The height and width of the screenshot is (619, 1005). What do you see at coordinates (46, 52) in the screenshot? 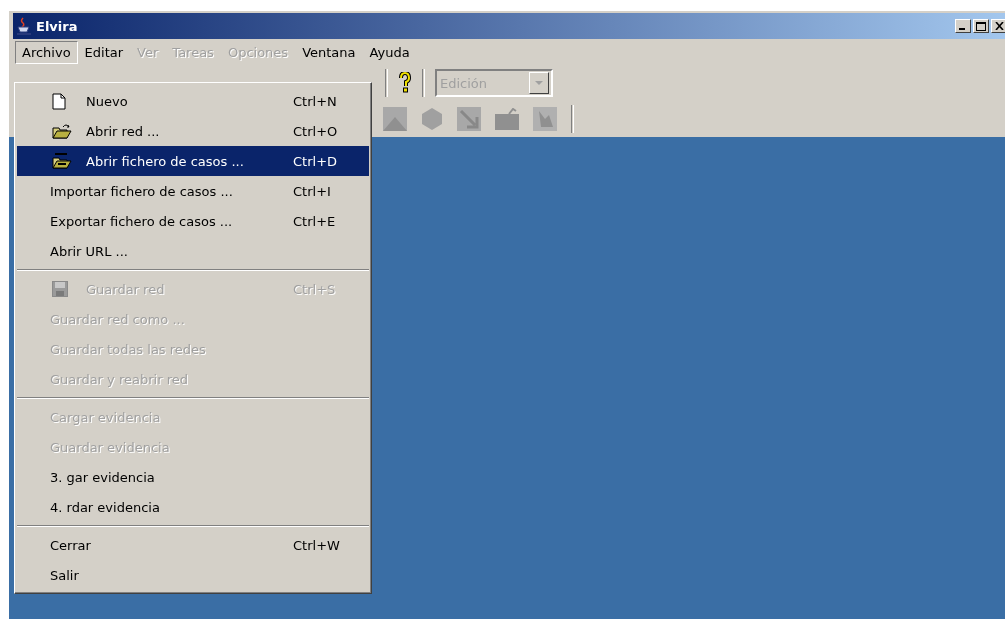
I see `menu-bar-item: Archivo` at bounding box center [46, 52].